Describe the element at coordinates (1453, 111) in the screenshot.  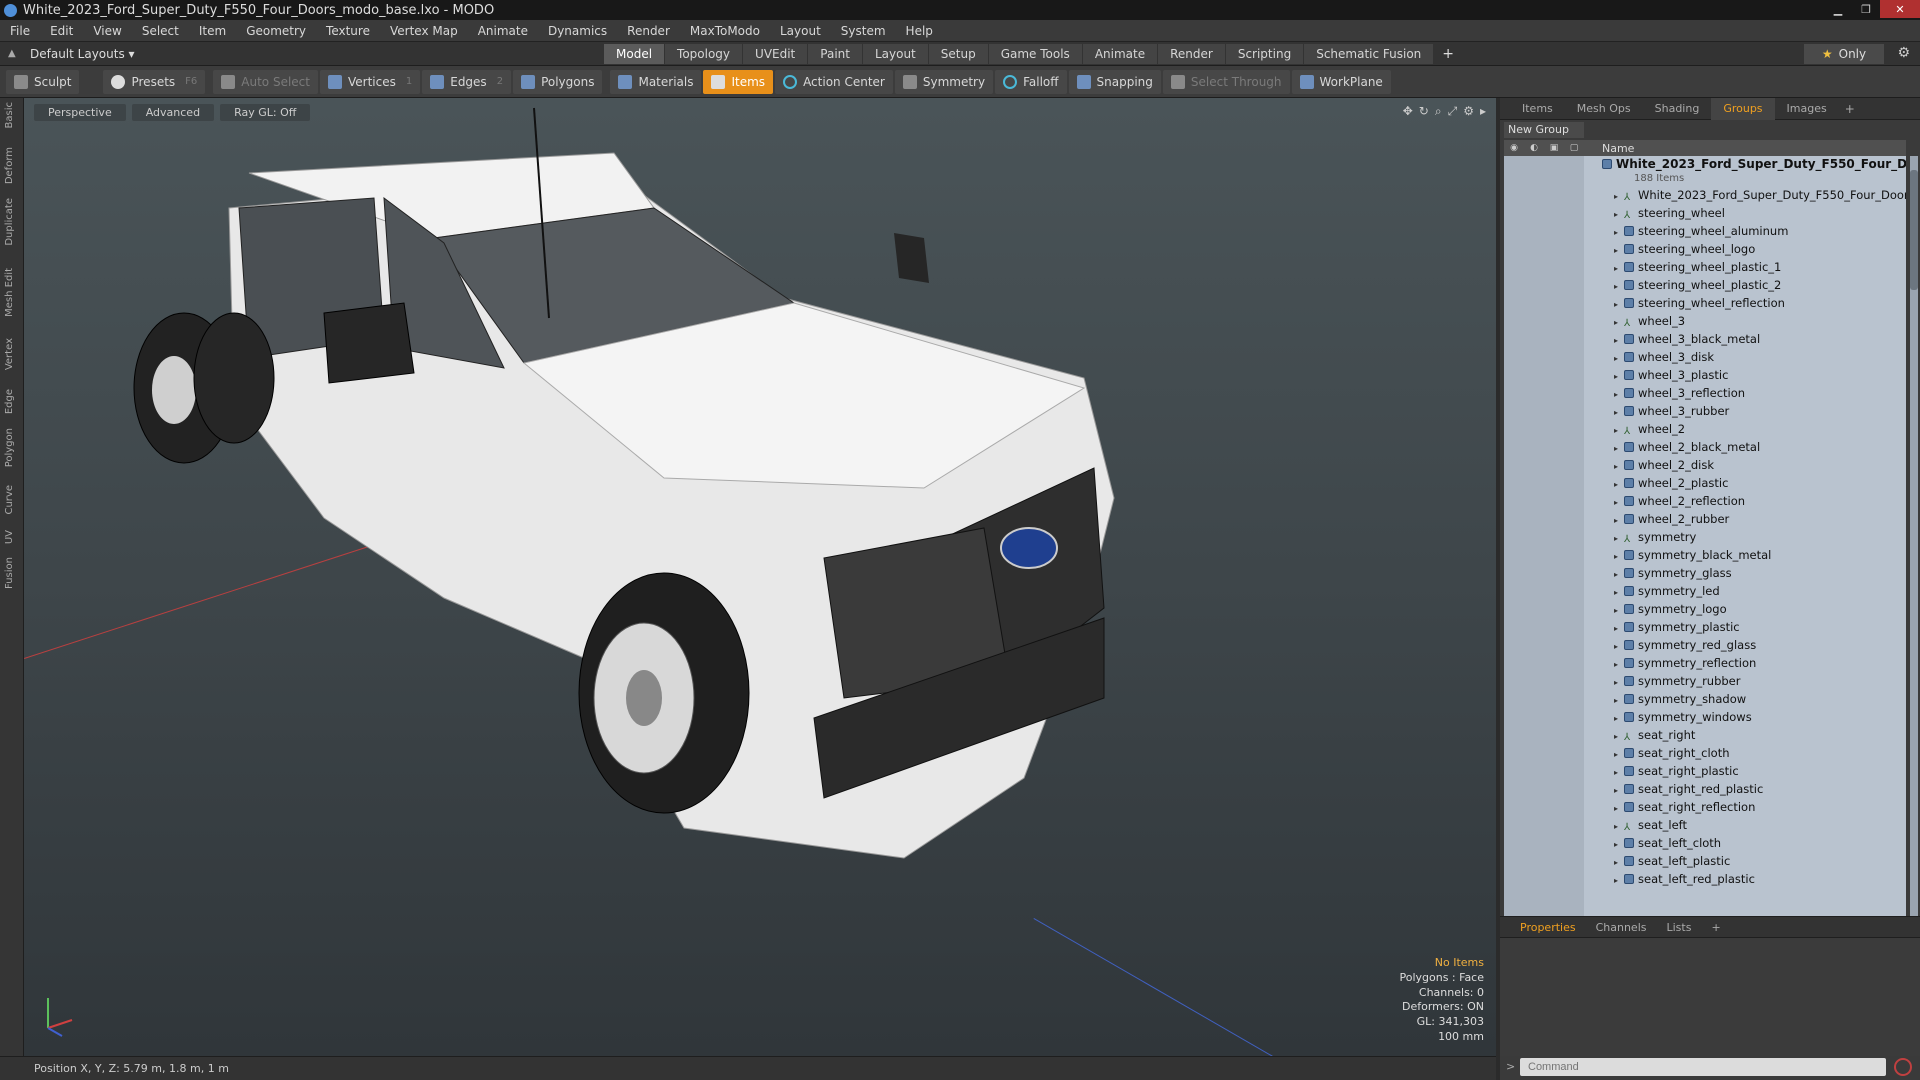
I see `fit-icon: ⤢` at that location.